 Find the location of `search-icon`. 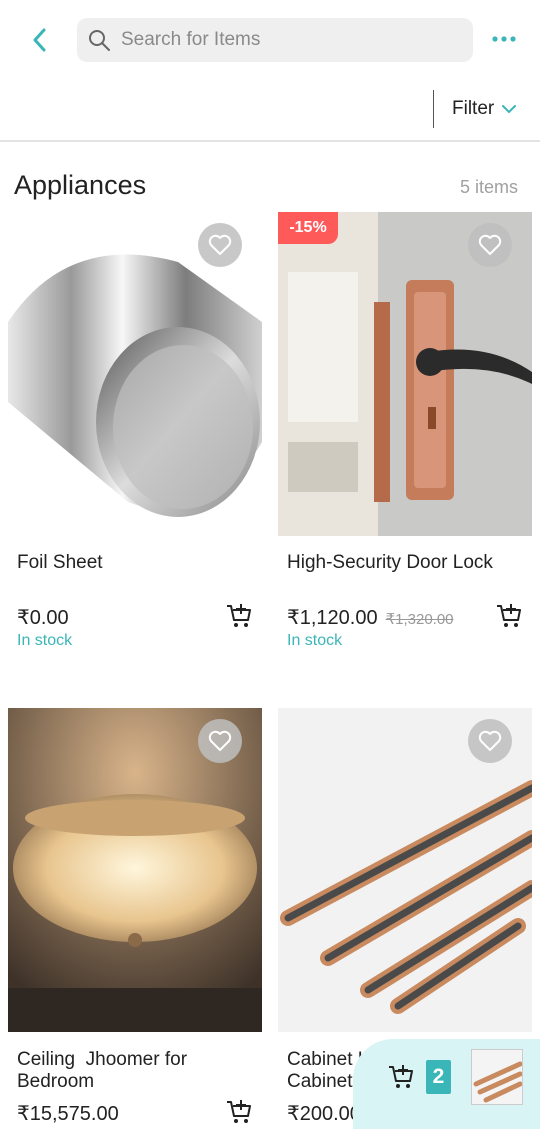

search-icon is located at coordinates (99, 40).